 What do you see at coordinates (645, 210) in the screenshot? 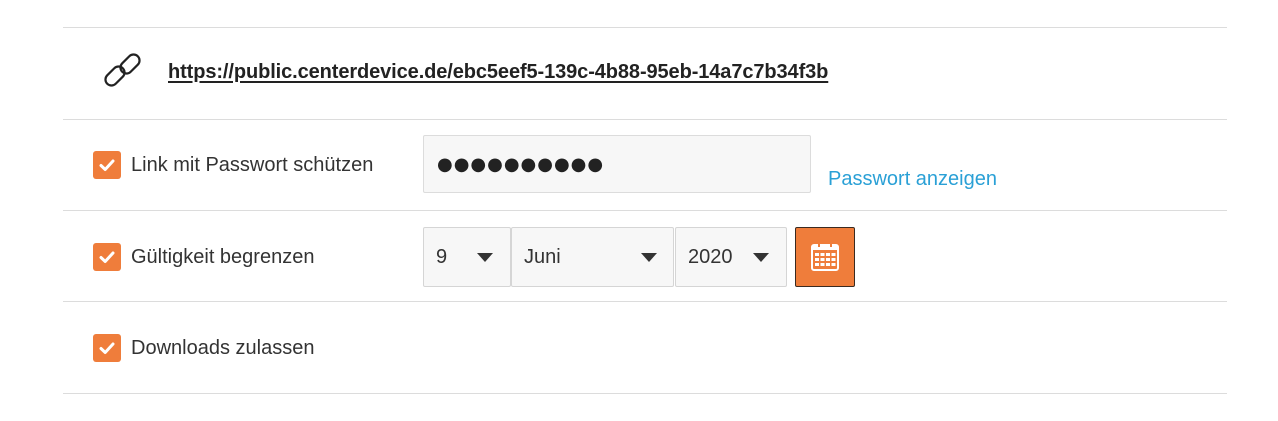
I see `divider-after-password` at bounding box center [645, 210].